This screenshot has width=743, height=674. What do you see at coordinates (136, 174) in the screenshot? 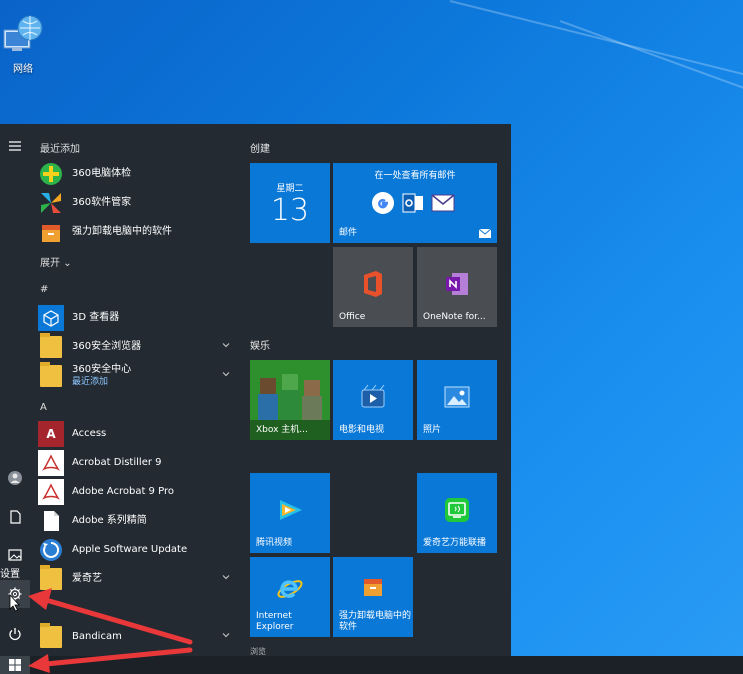
I see `app-360-checkup: 360电脑体检` at bounding box center [136, 174].